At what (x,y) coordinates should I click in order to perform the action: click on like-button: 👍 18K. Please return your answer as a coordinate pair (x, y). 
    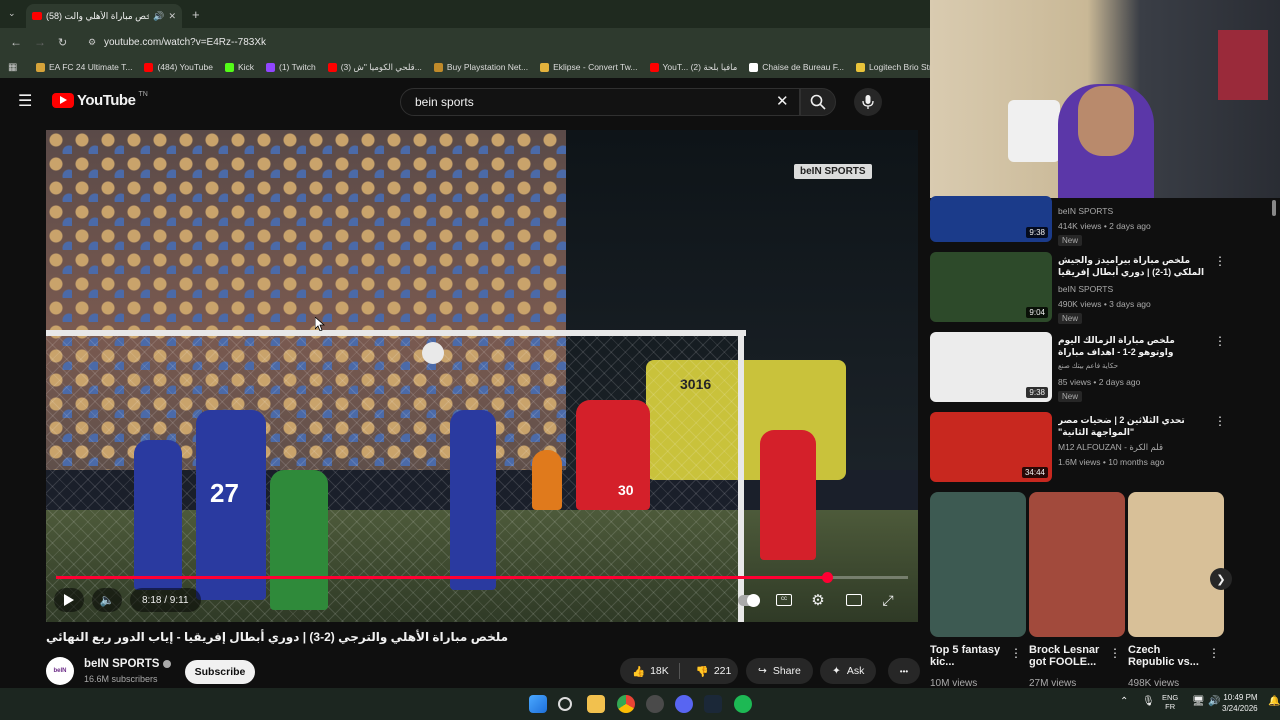
    Looking at the image, I should click on (650, 671).